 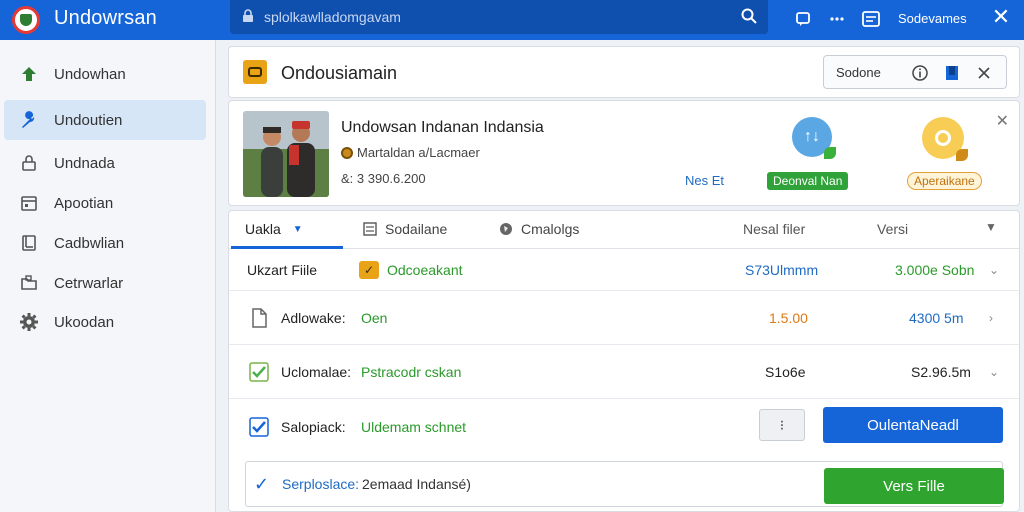 I want to click on dashboard-icon, so click(x=871, y=19).